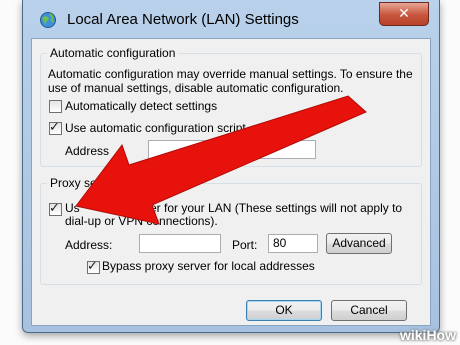 Image resolution: width=460 pixels, height=345 pixels. What do you see at coordinates (359, 243) in the screenshot?
I see `advanced-button: Advanced` at bounding box center [359, 243].